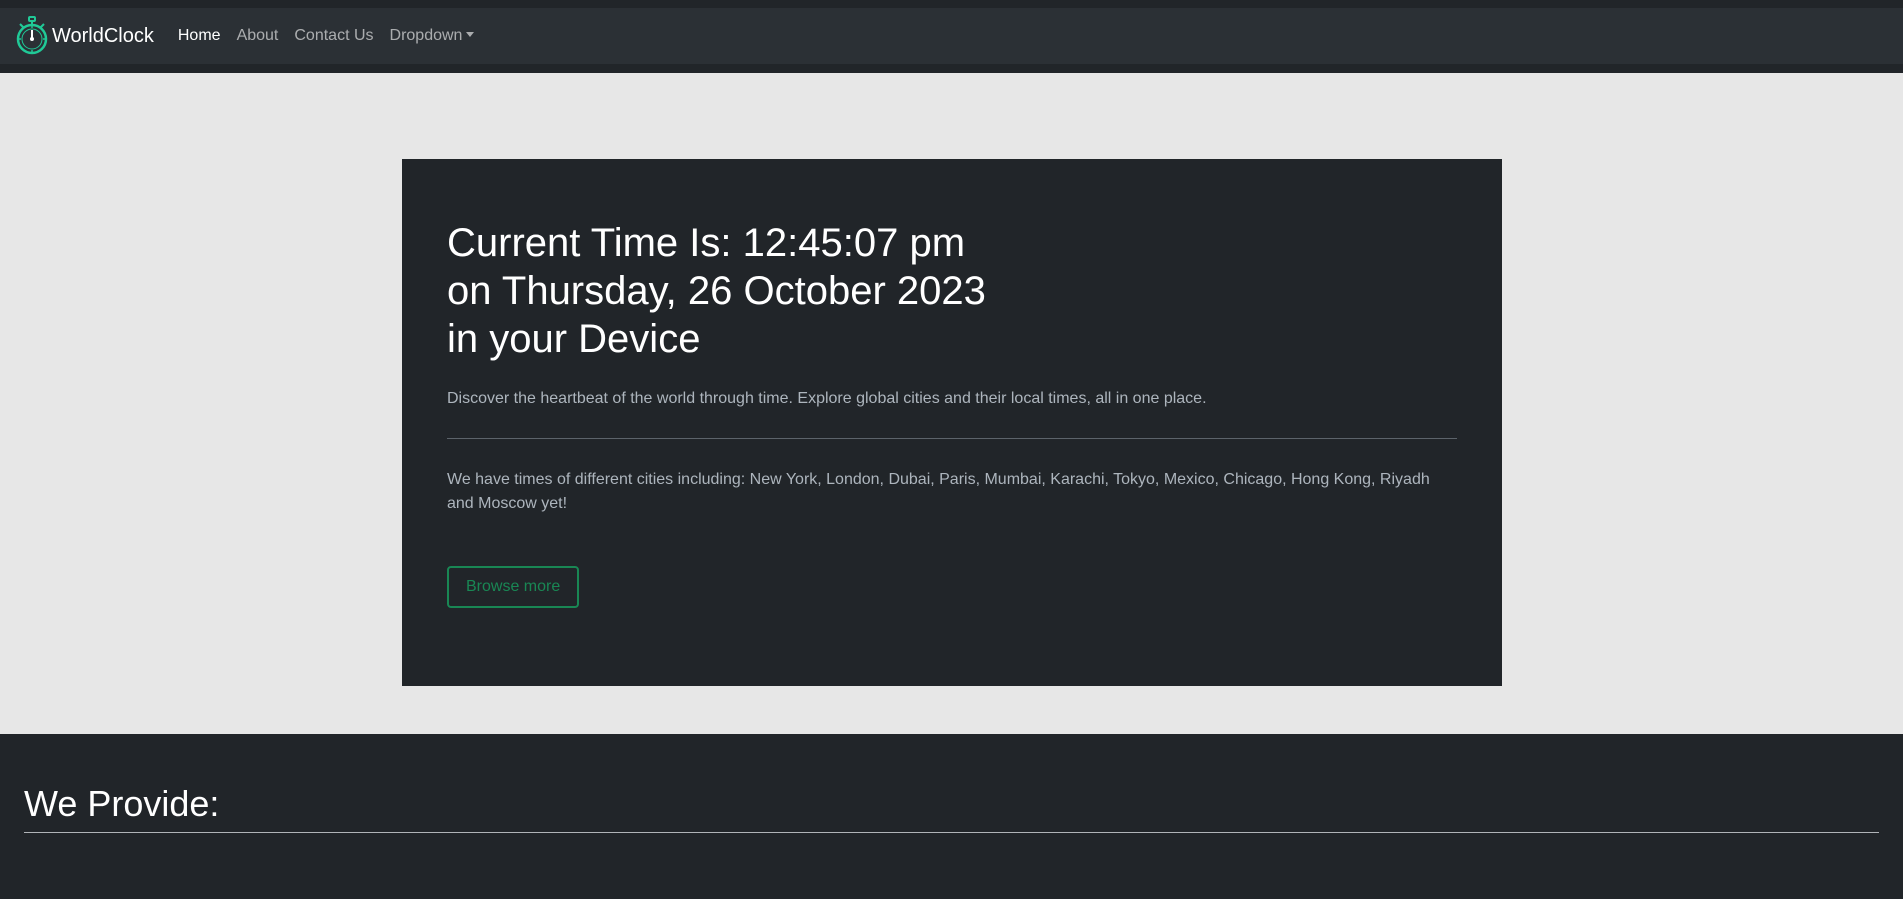 Image resolution: width=1903 pixels, height=899 pixels. What do you see at coordinates (426, 35) in the screenshot?
I see `nav-dropdown-label: Dropdown` at bounding box center [426, 35].